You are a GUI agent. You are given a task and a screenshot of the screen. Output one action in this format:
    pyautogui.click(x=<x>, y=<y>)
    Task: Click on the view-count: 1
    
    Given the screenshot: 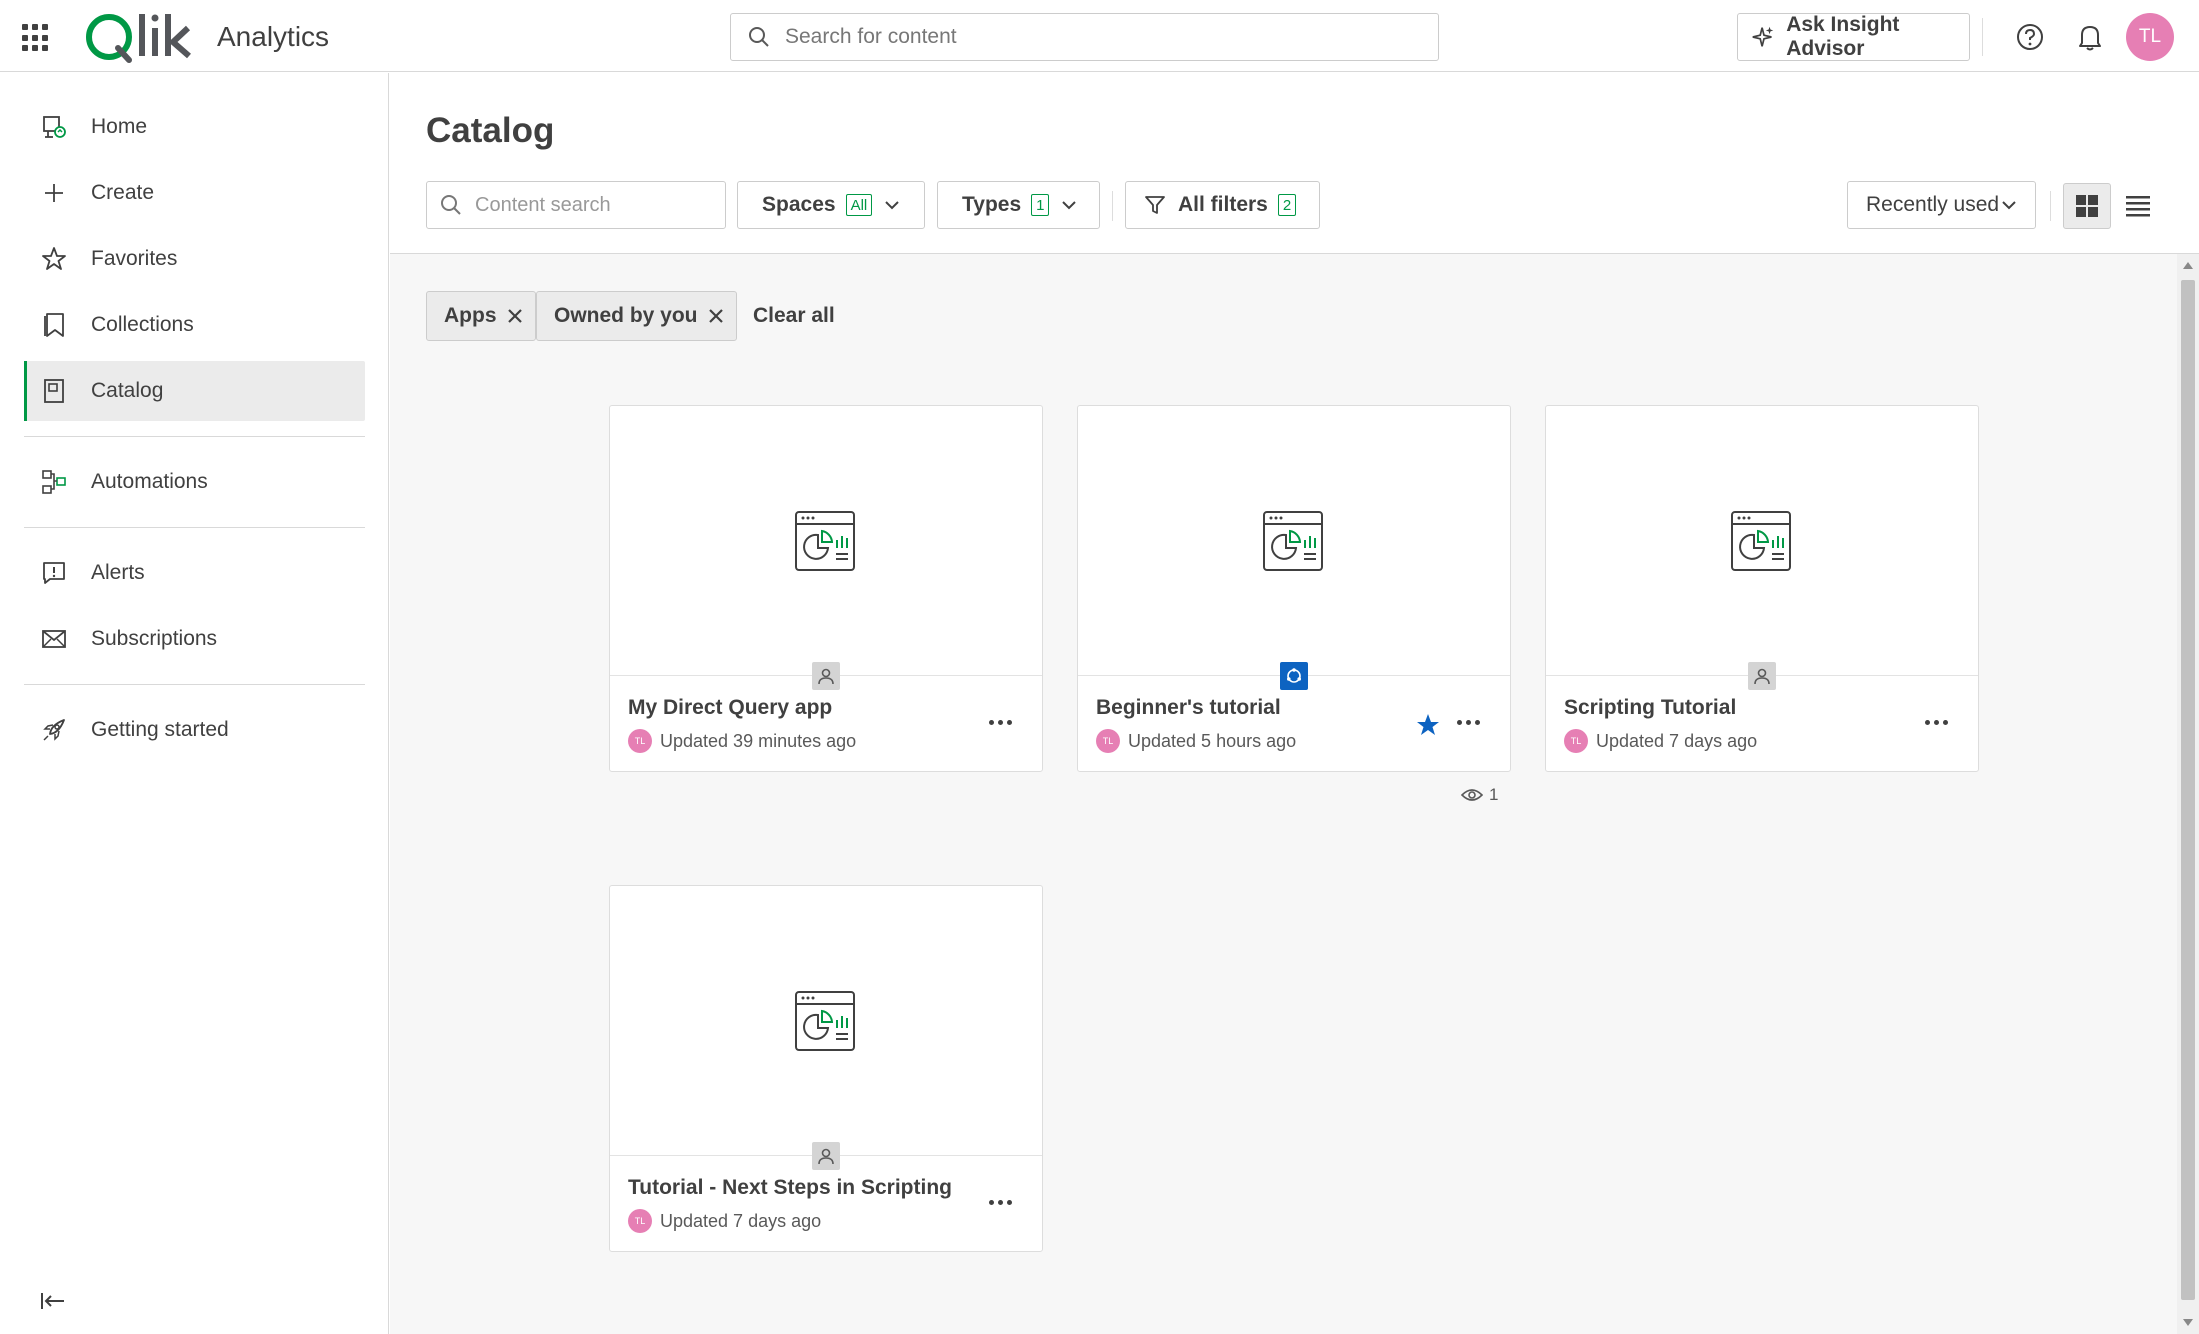 What is the action you would take?
    pyautogui.click(x=1479, y=795)
    